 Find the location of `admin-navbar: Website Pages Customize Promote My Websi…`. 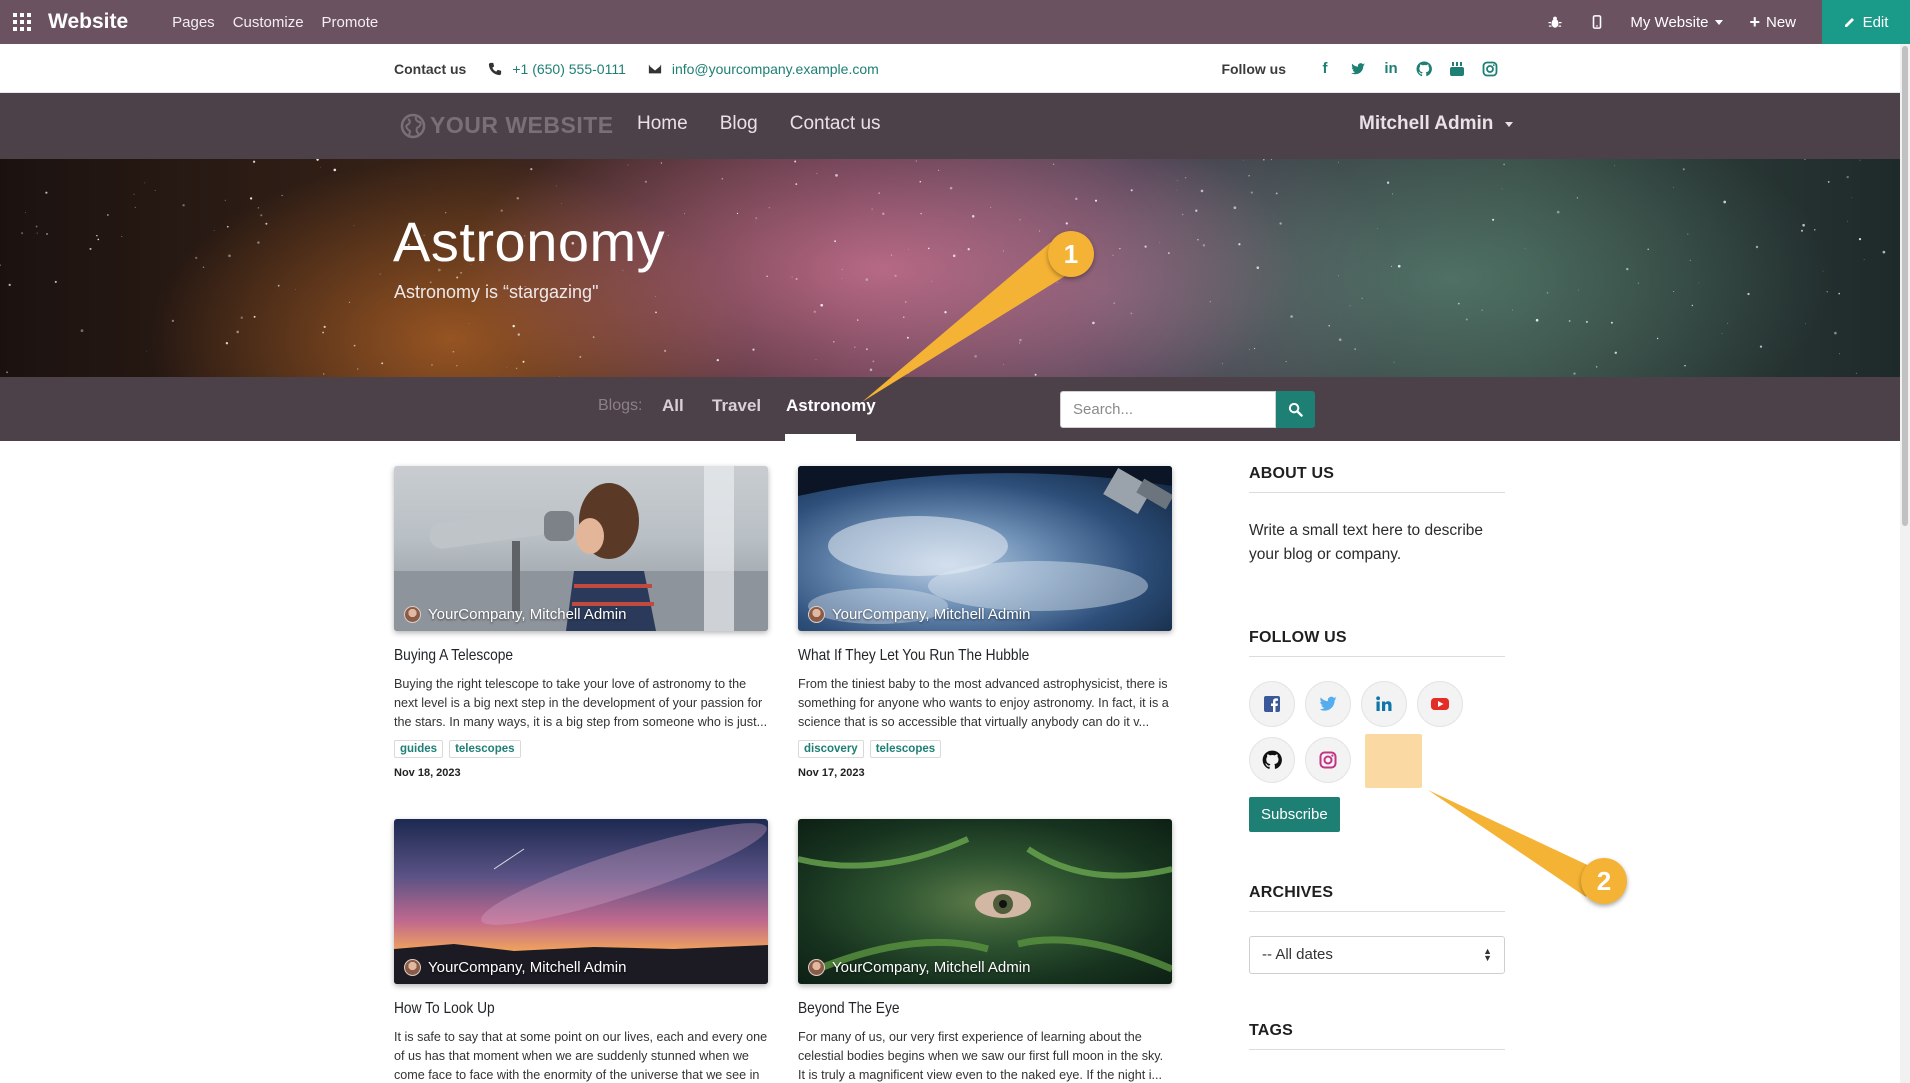

admin-navbar: Website Pages Customize Promote My Websi… is located at coordinates (955, 22).